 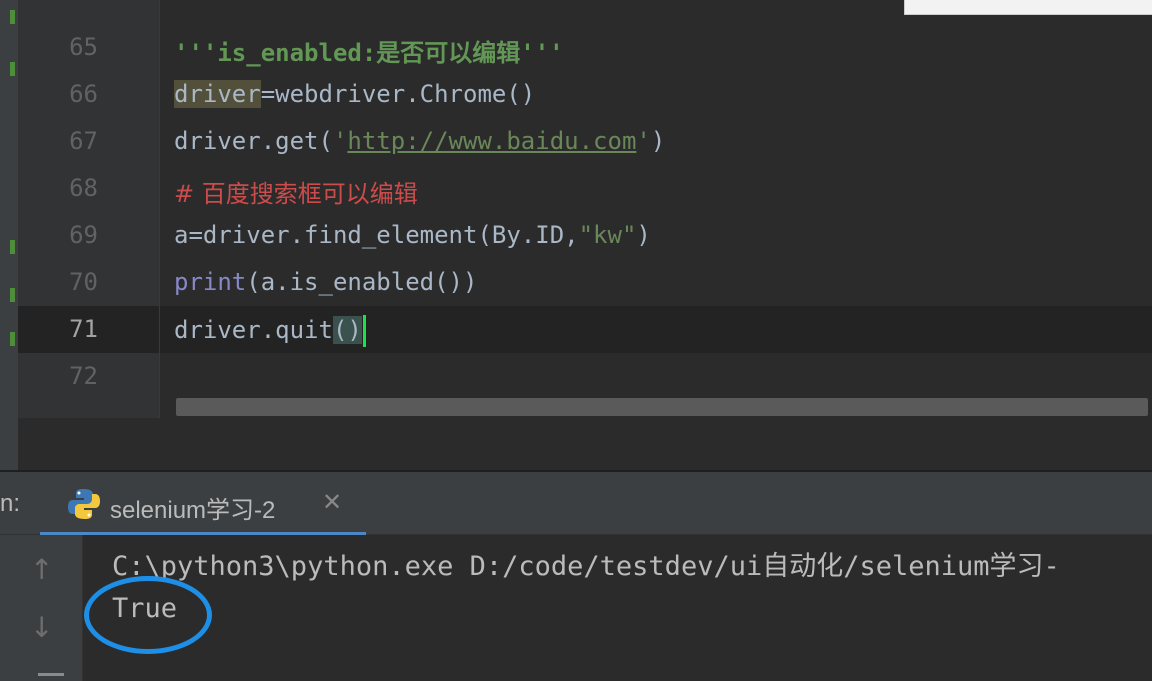 What do you see at coordinates (585, 444) in the screenshot?
I see `editor-bottom-space` at bounding box center [585, 444].